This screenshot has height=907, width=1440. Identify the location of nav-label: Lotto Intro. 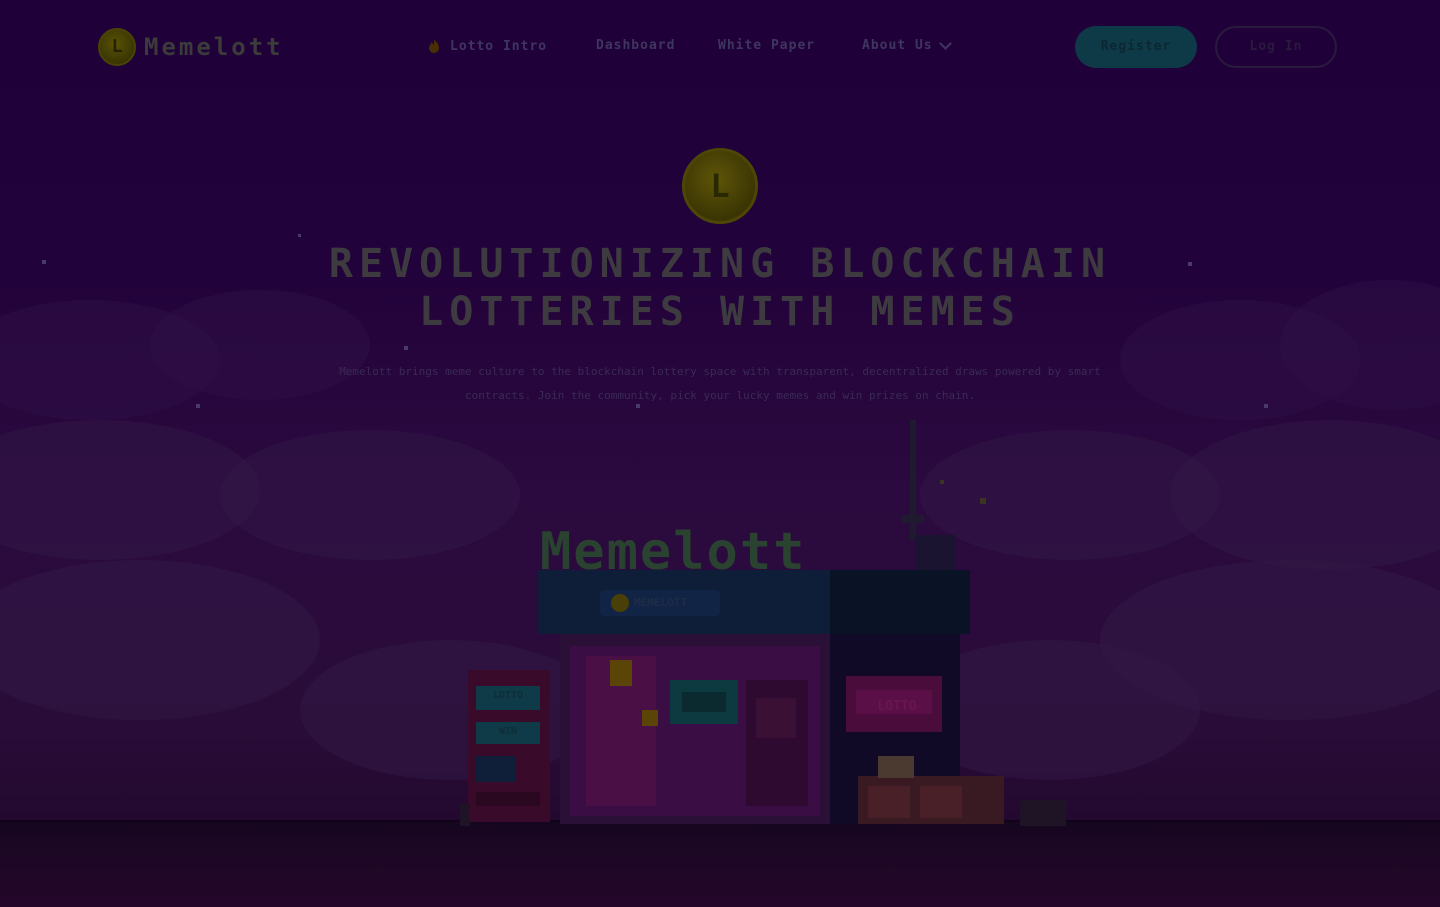
(499, 46).